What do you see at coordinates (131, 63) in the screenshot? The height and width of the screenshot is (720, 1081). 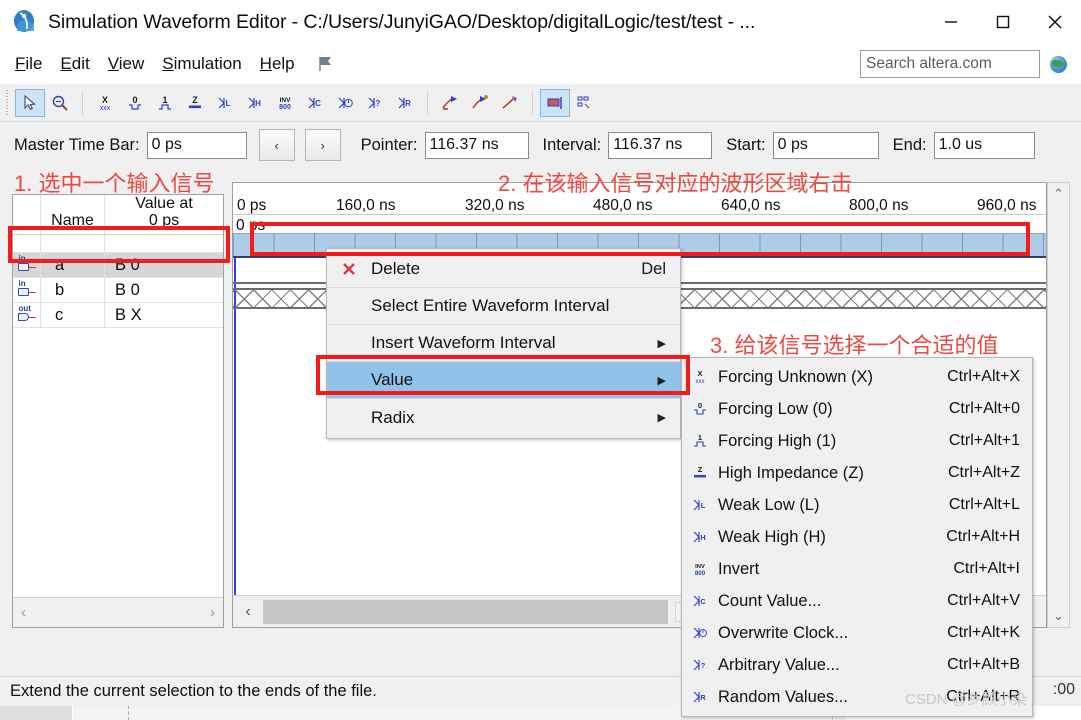 I see `menu-view-rest: iew` at bounding box center [131, 63].